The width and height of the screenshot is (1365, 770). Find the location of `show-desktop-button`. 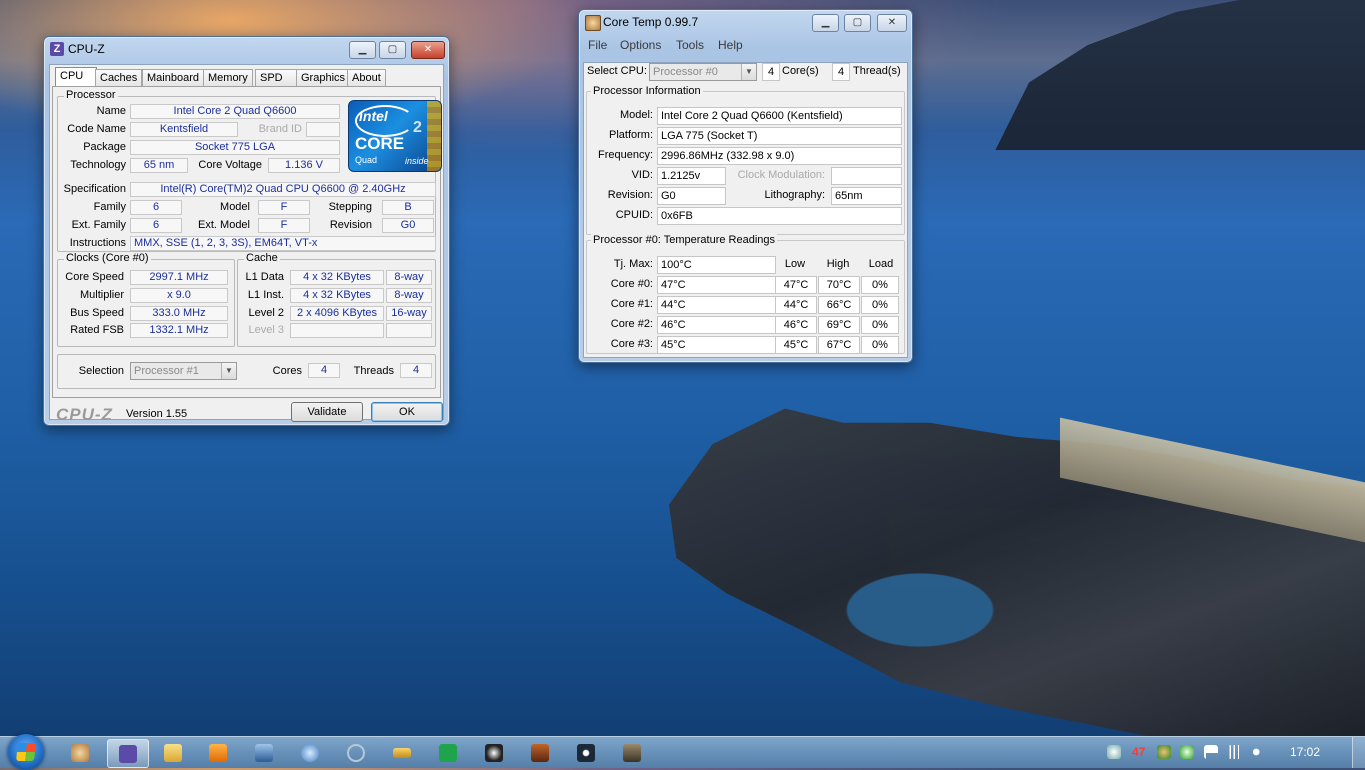

show-desktop-button is located at coordinates (1358, 752).